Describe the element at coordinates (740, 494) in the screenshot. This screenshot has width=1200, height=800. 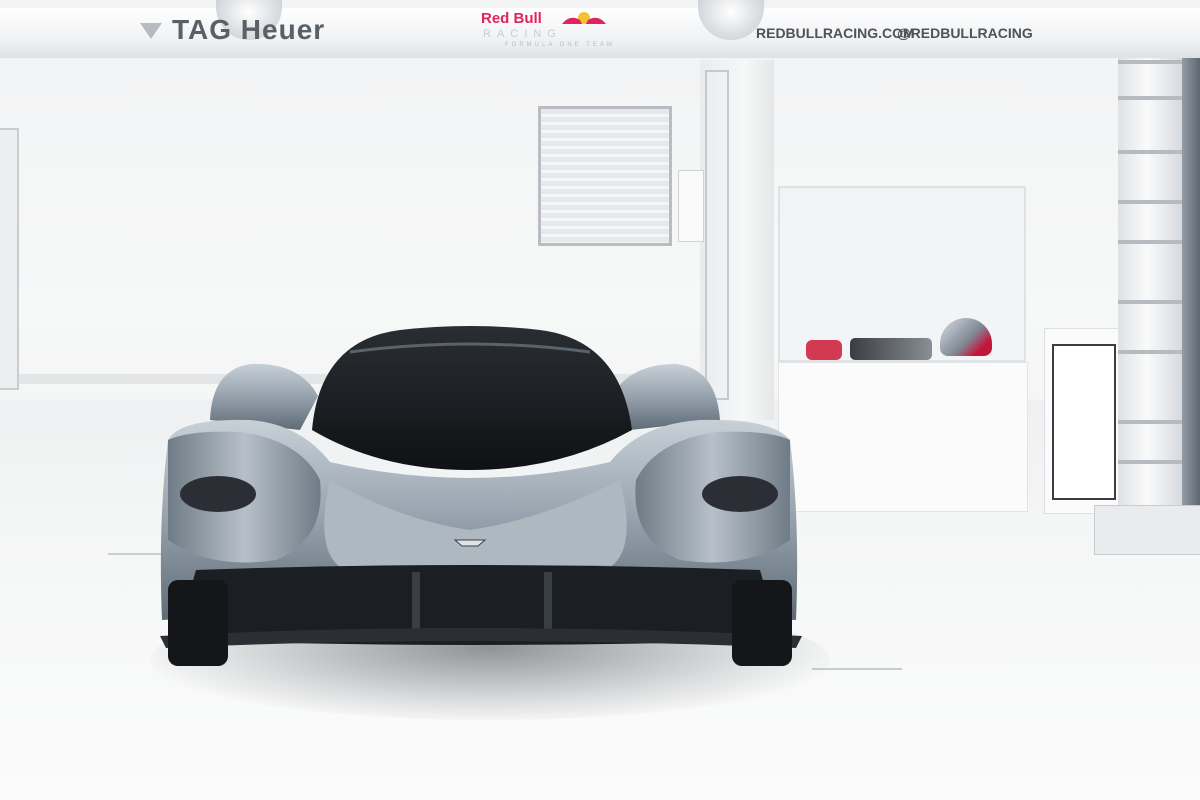
I see `right-headlight` at that location.